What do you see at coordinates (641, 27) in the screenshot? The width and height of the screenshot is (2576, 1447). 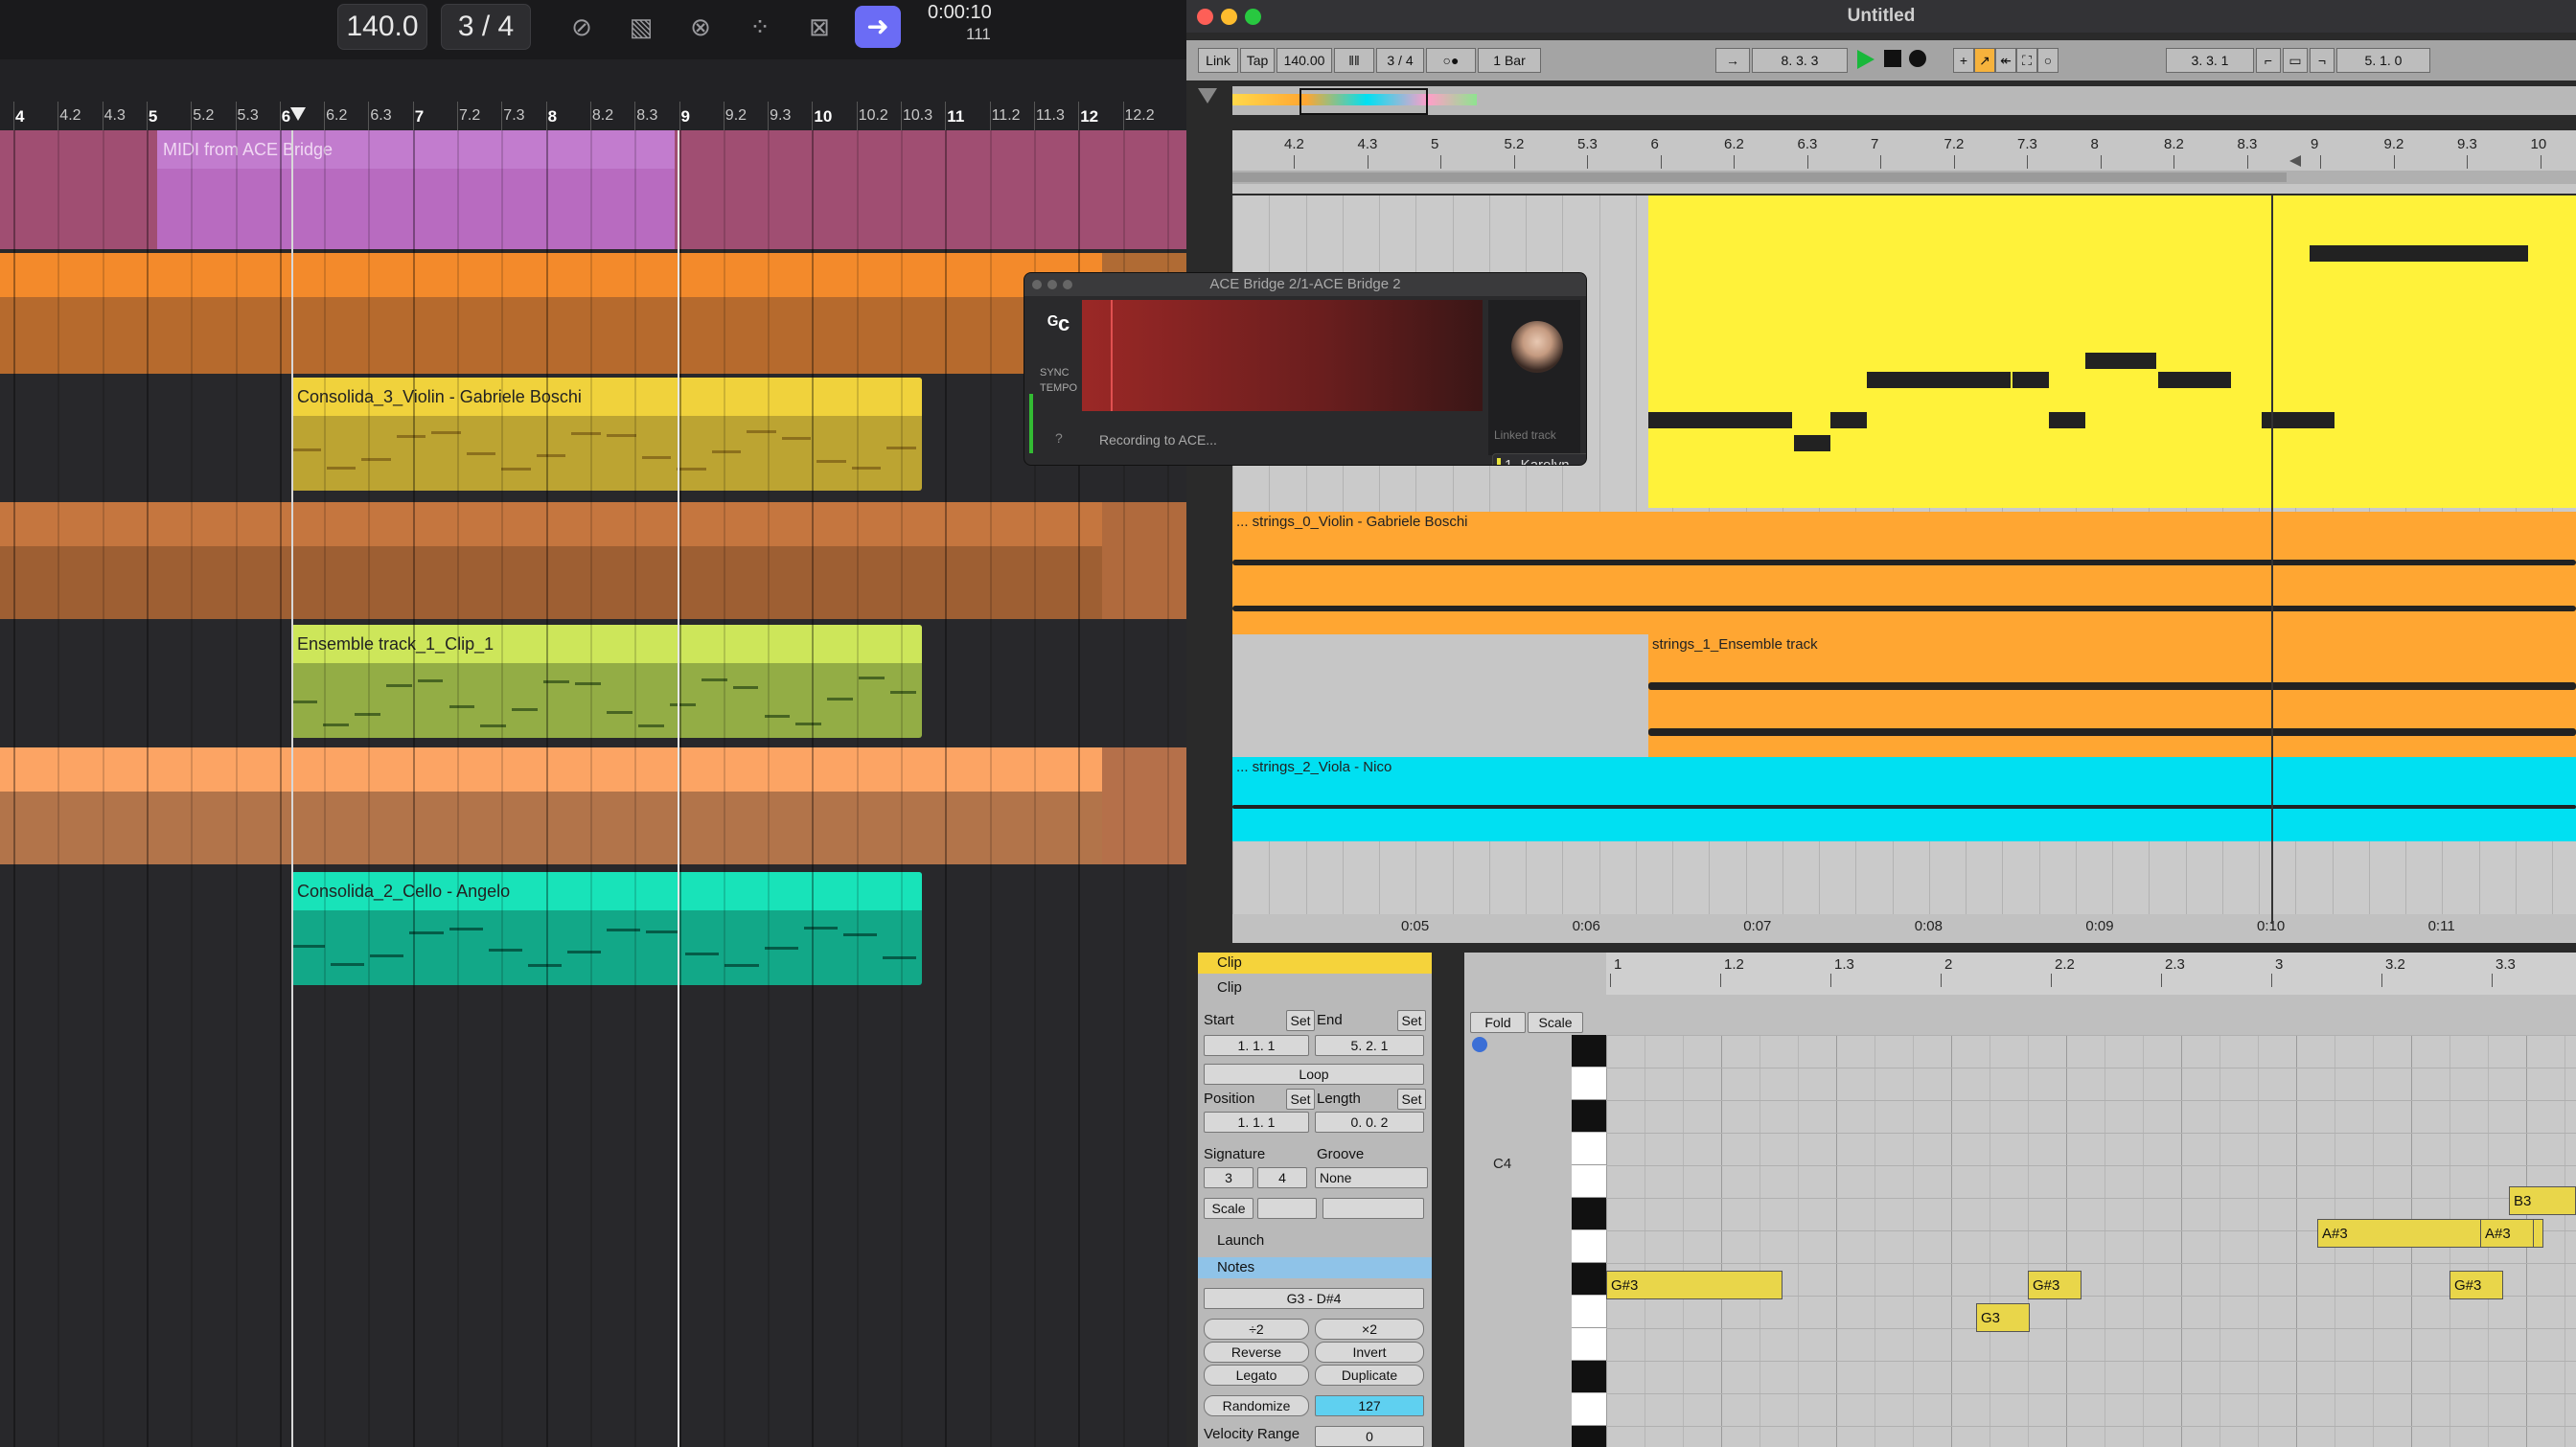 I see `count-in-icon: ▧` at bounding box center [641, 27].